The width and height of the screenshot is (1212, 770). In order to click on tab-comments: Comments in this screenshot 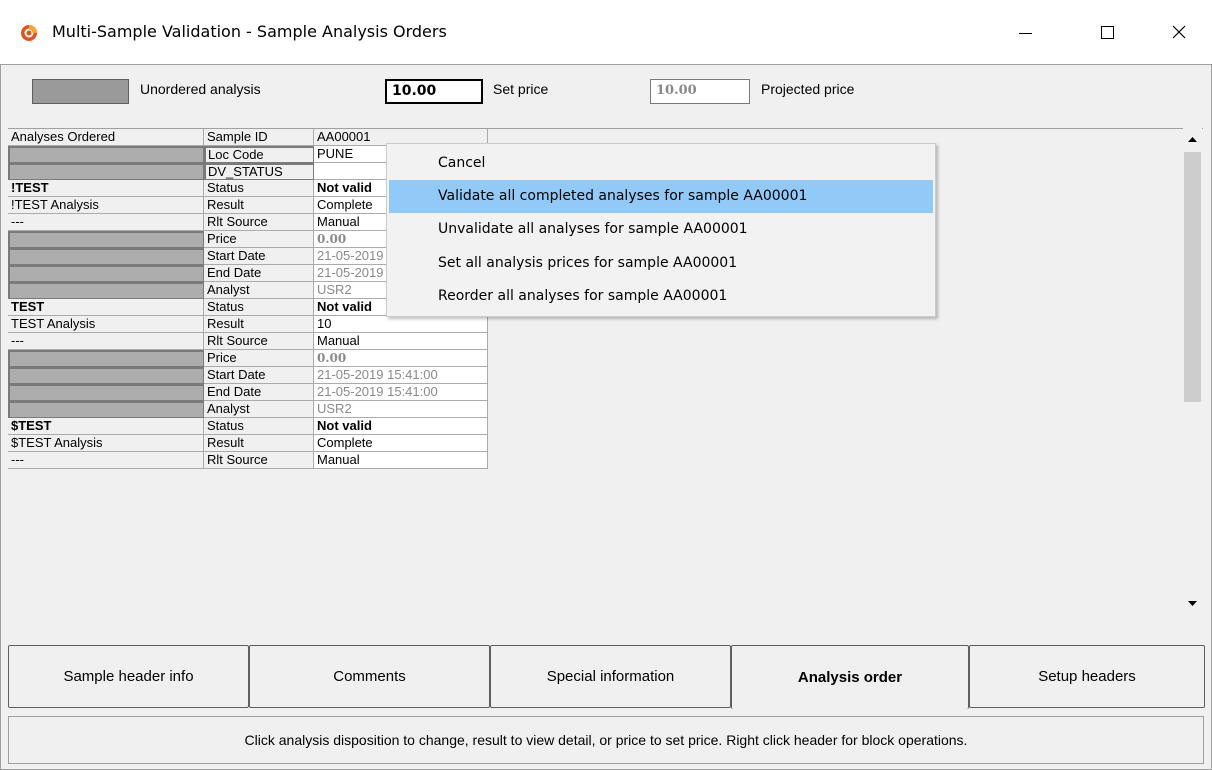, I will do `click(369, 676)`.